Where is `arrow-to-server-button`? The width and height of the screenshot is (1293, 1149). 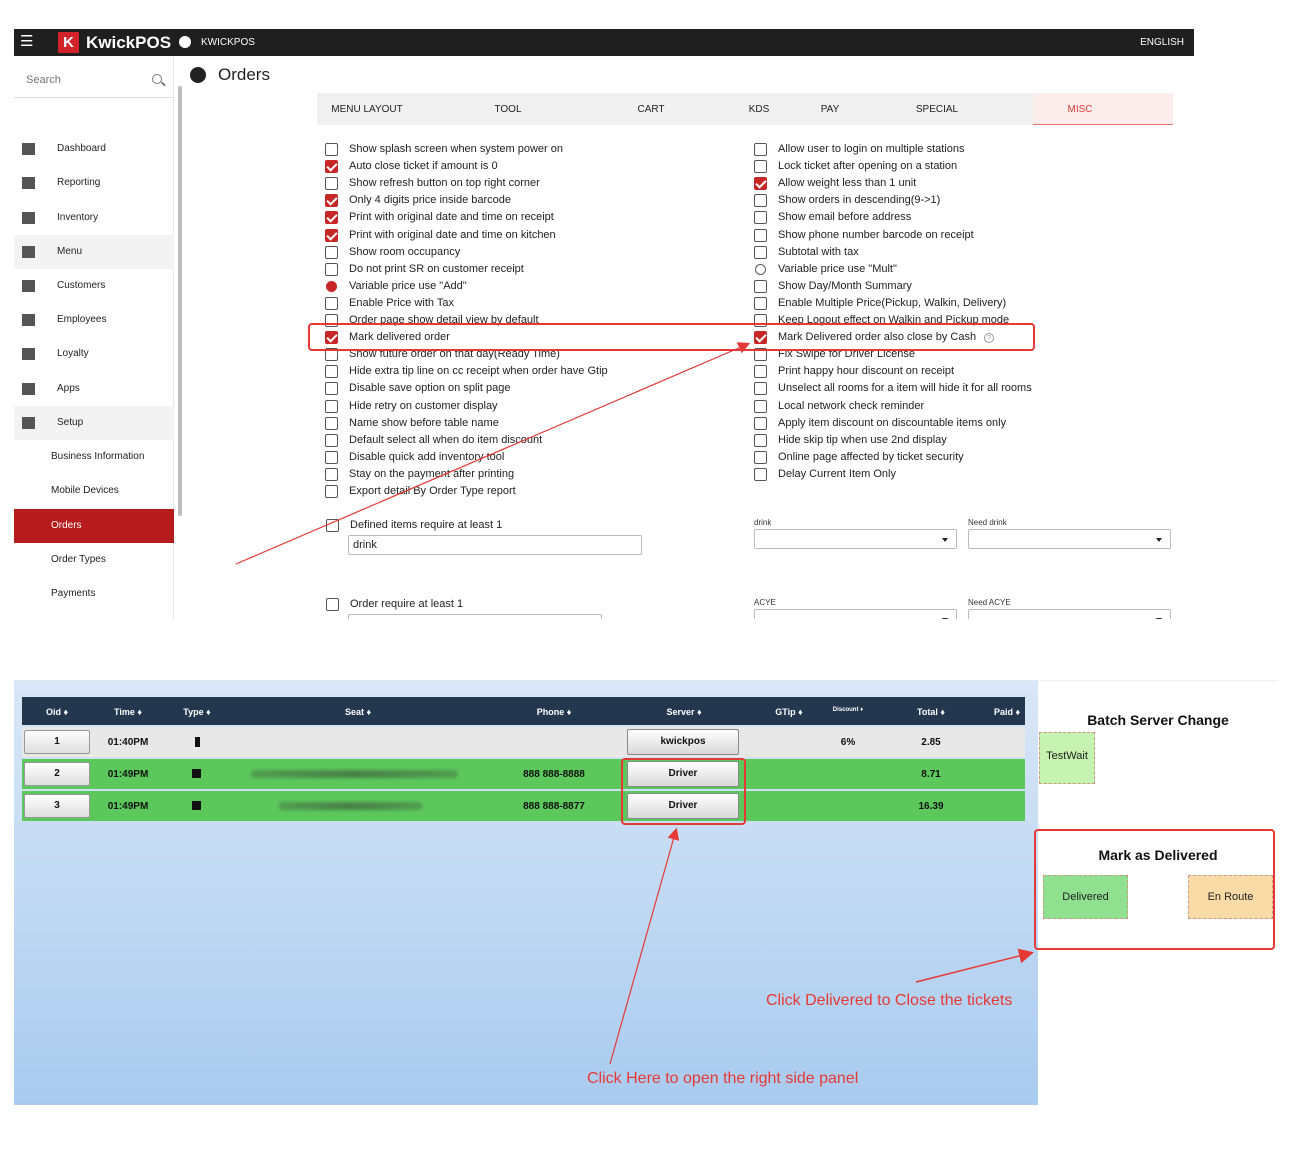 arrow-to-server-button is located at coordinates (644, 946).